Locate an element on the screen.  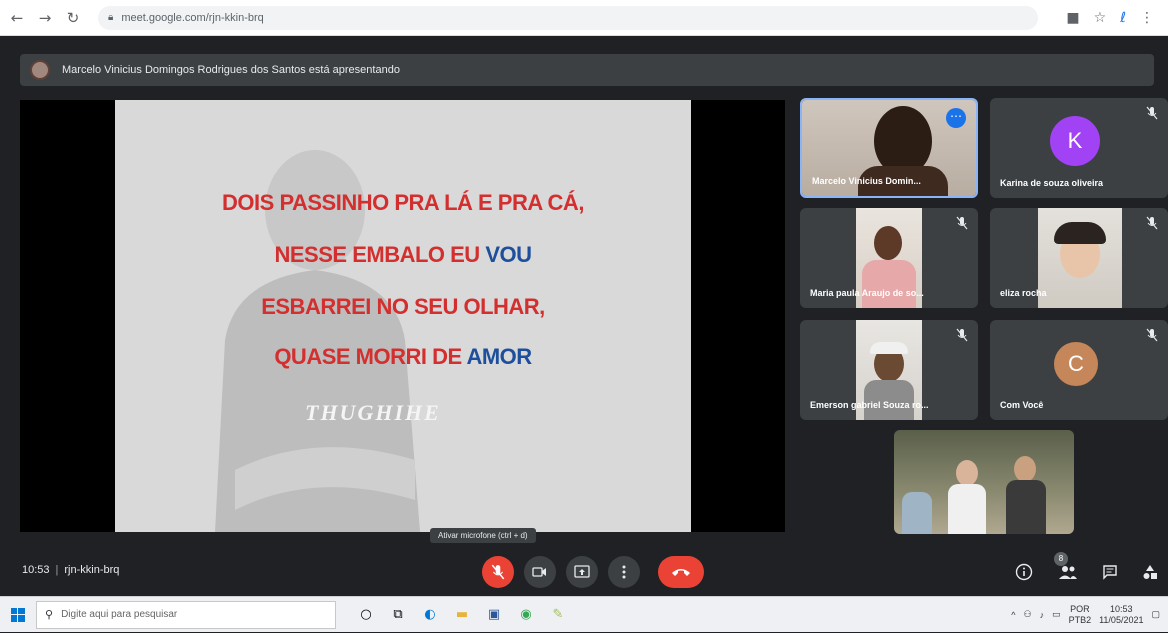
participant-tile-eliza: eliza rocha is located at coordinates (1079, 258).